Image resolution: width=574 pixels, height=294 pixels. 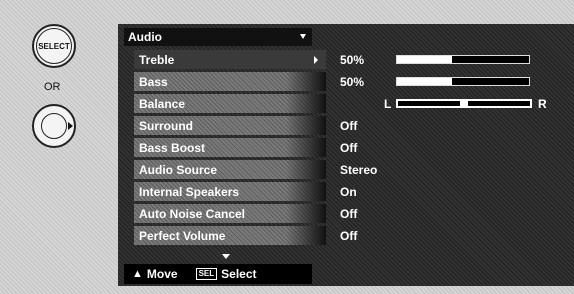 I want to click on menu-item-label: Balance, so click(x=162, y=103).